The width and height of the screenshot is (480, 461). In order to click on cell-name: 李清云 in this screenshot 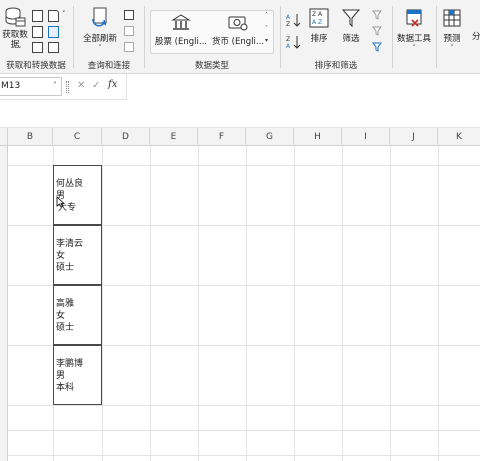, I will do `click(70, 244)`.